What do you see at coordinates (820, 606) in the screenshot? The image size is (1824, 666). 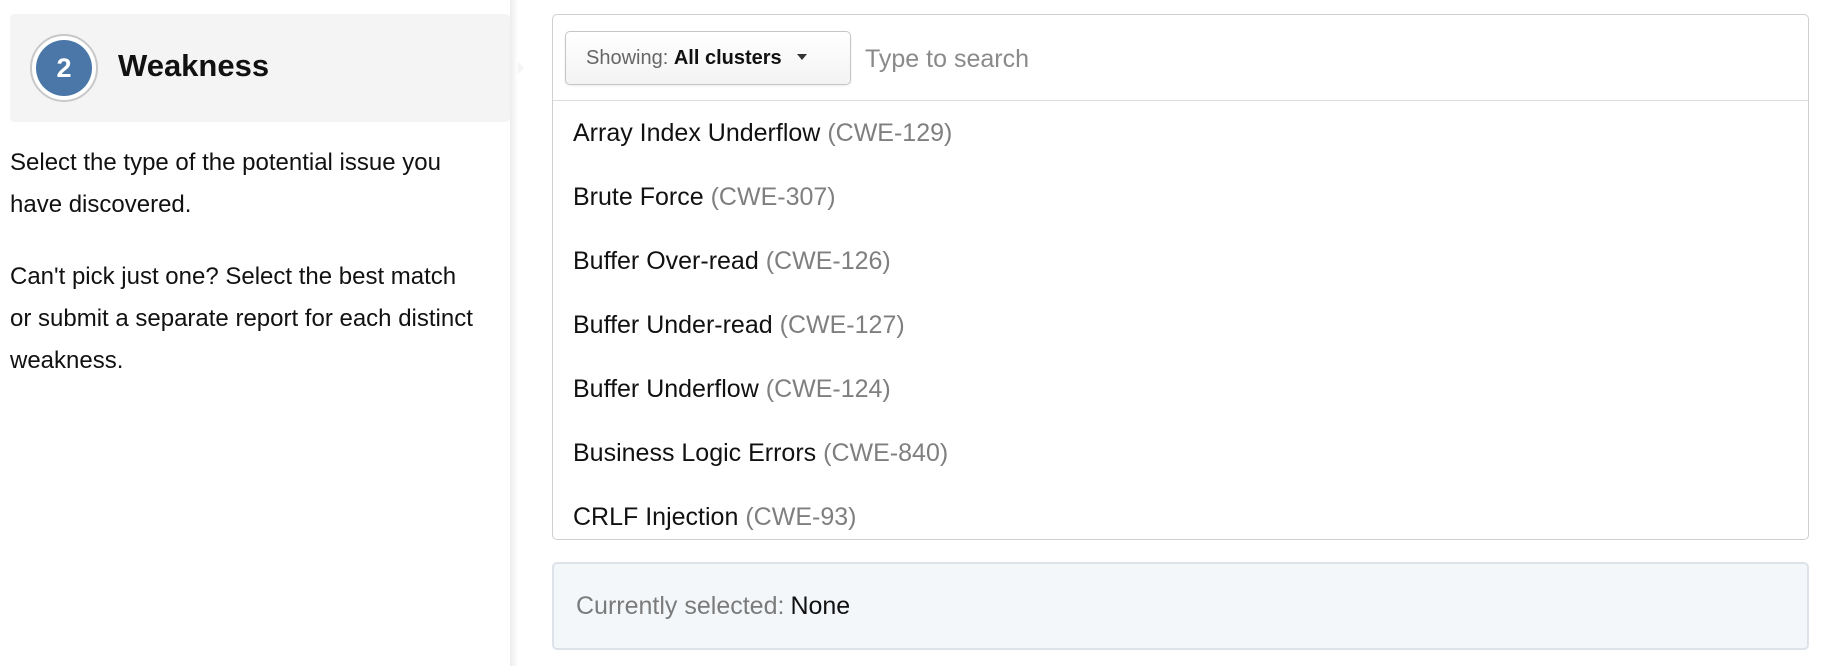 I see `selection-value: None` at bounding box center [820, 606].